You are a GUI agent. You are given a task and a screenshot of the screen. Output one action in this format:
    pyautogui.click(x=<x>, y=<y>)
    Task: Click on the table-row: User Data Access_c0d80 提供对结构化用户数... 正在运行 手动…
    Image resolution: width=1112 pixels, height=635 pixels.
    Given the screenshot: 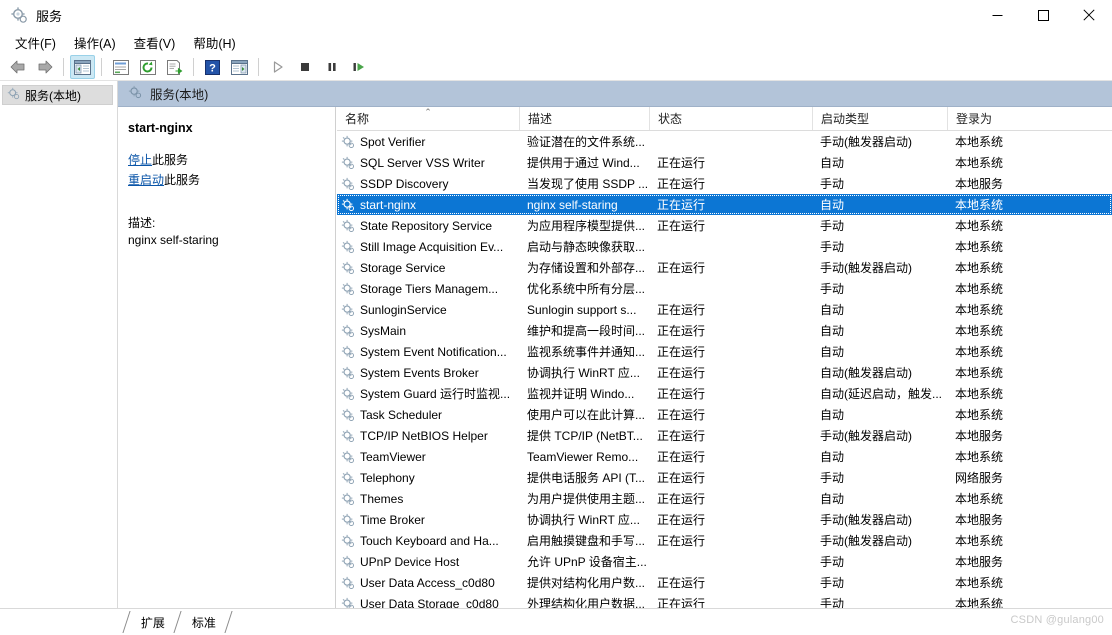 What is the action you would take?
    pyautogui.click(x=724, y=582)
    